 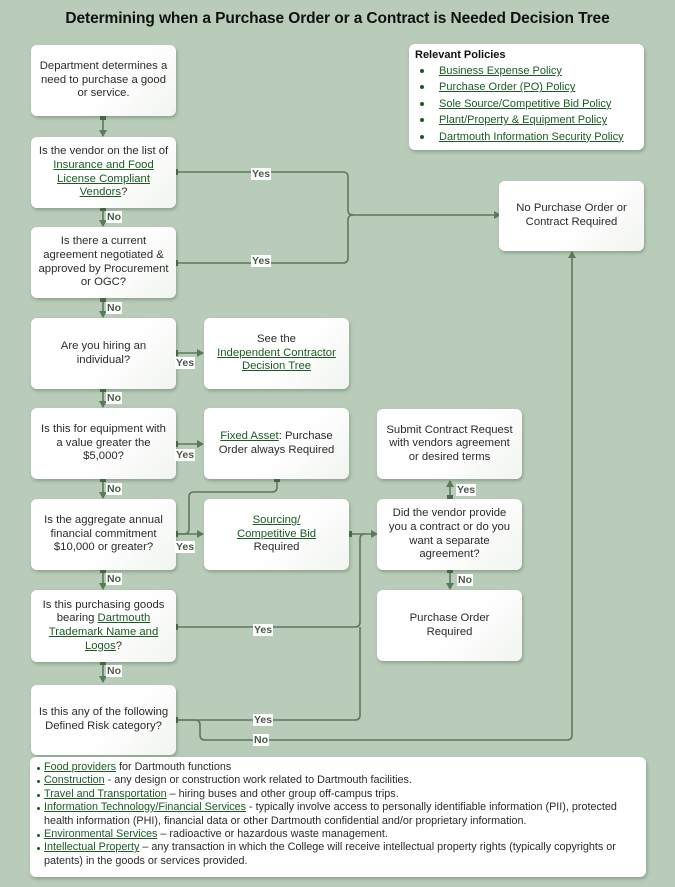 What do you see at coordinates (466, 490) in the screenshot?
I see `label-yes-vendor-contract: Yes` at bounding box center [466, 490].